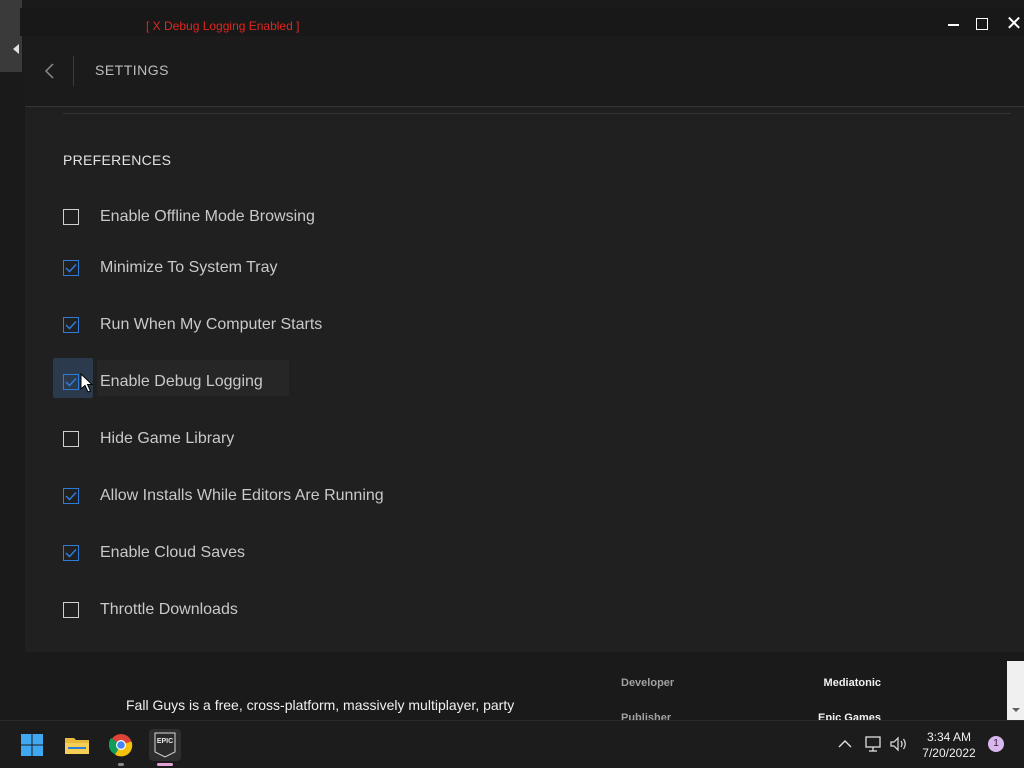 Image resolution: width=1024 pixels, height=768 pixels. I want to click on header-divider, so click(73, 71).